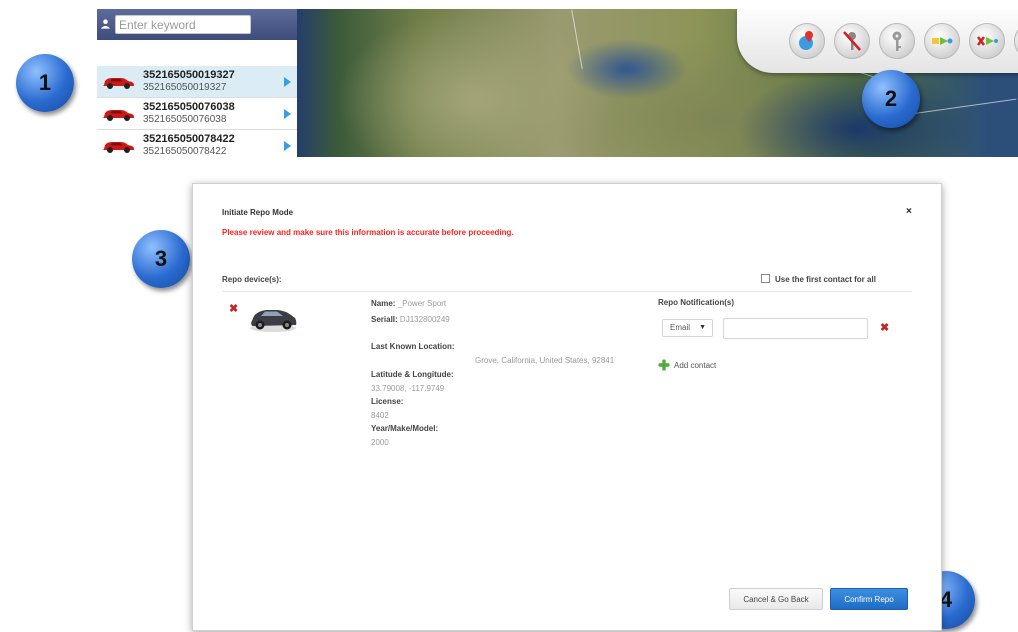  I want to click on step-badge-3: 3, so click(161, 259).